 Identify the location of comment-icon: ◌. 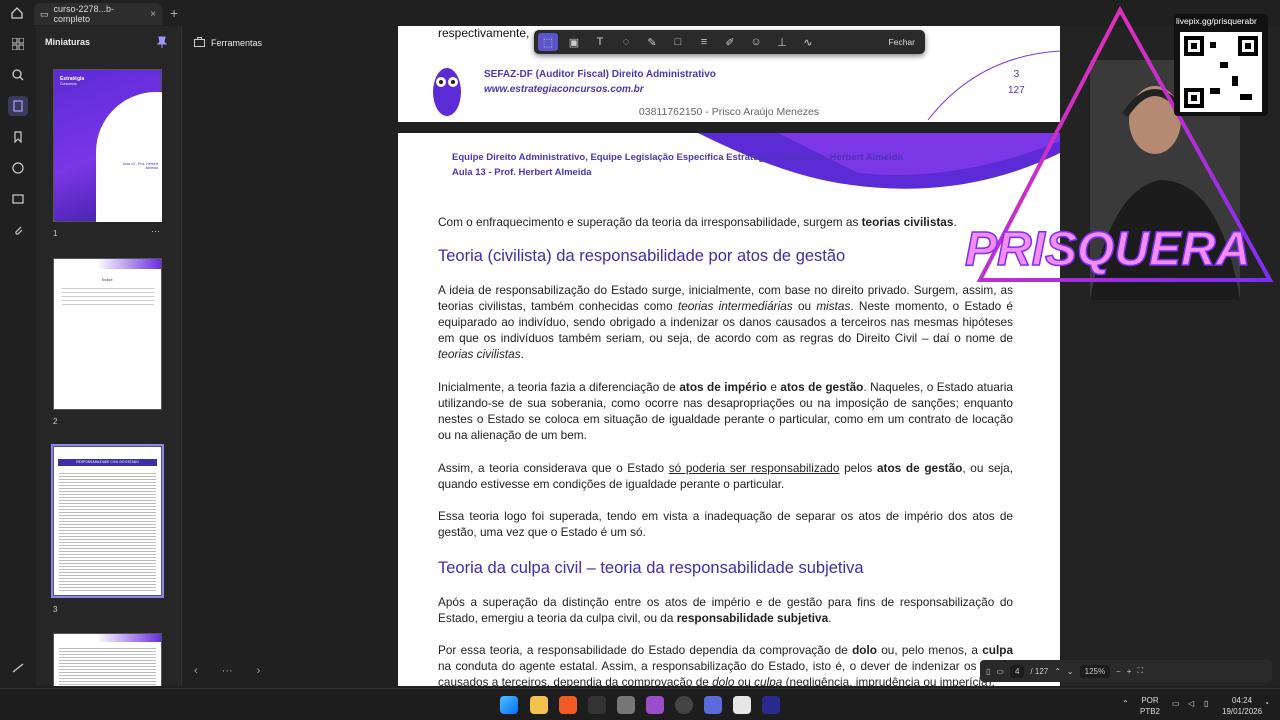
(626, 42).